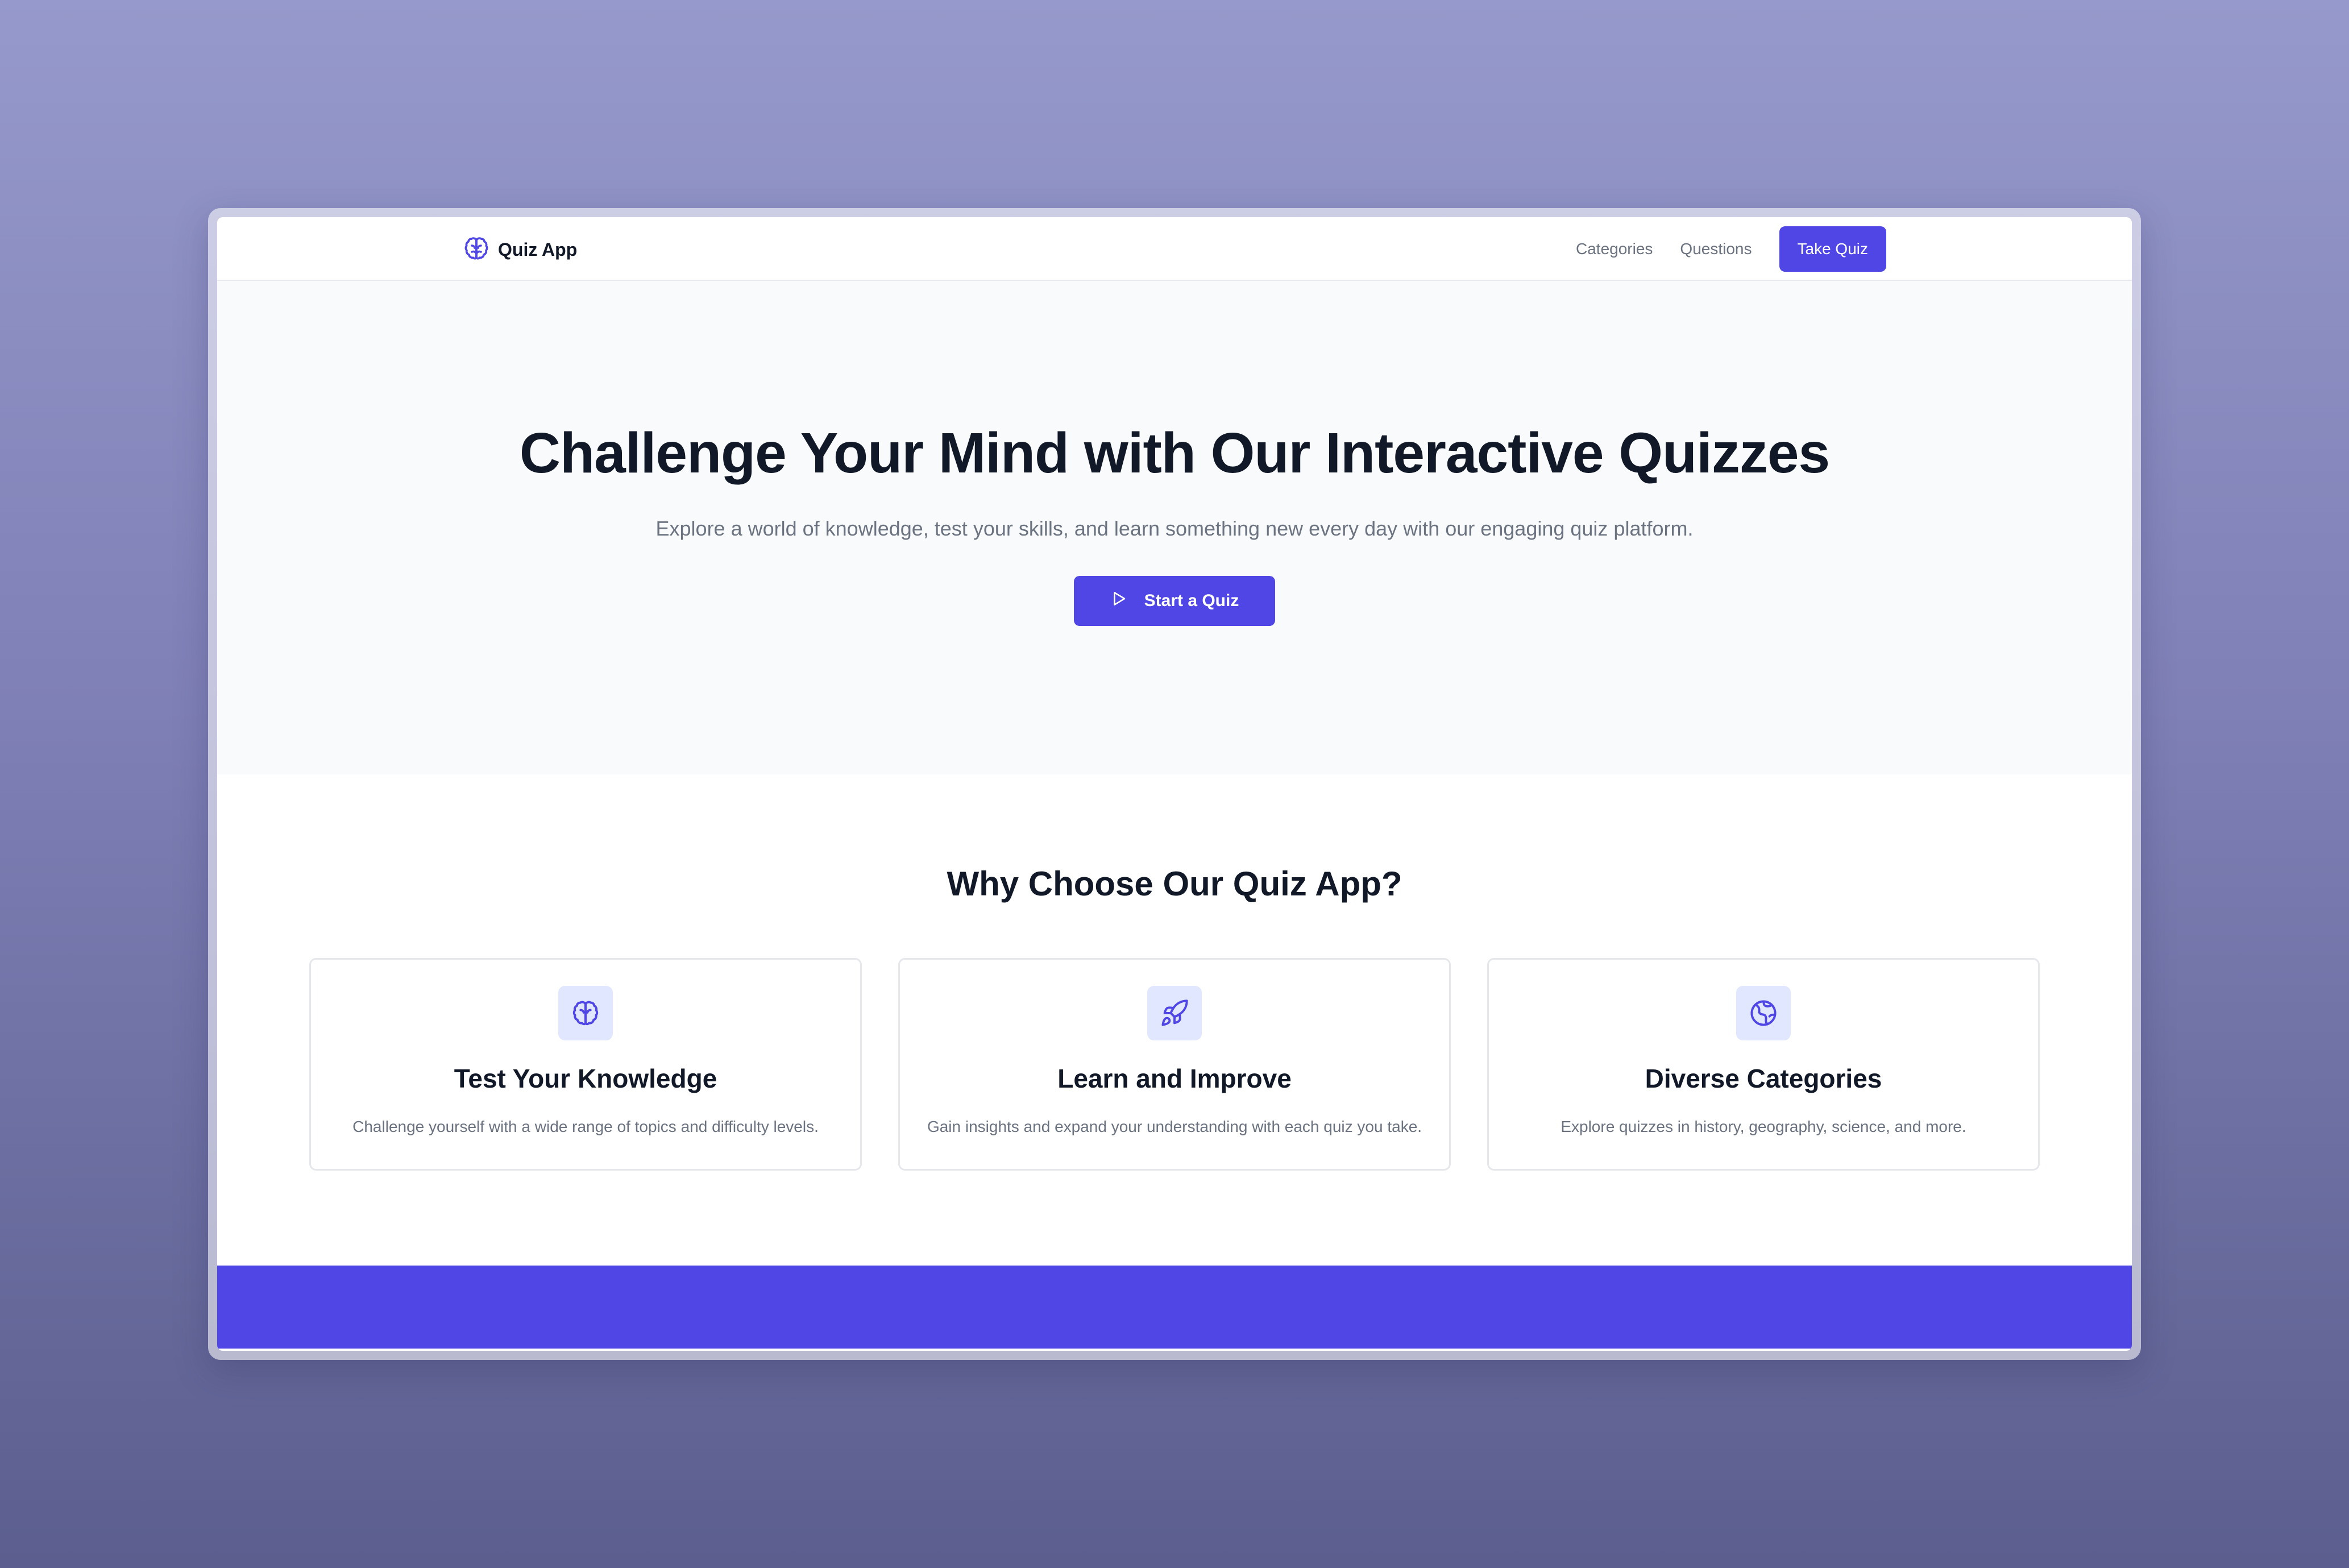  I want to click on footer-bar, so click(1174, 1307).